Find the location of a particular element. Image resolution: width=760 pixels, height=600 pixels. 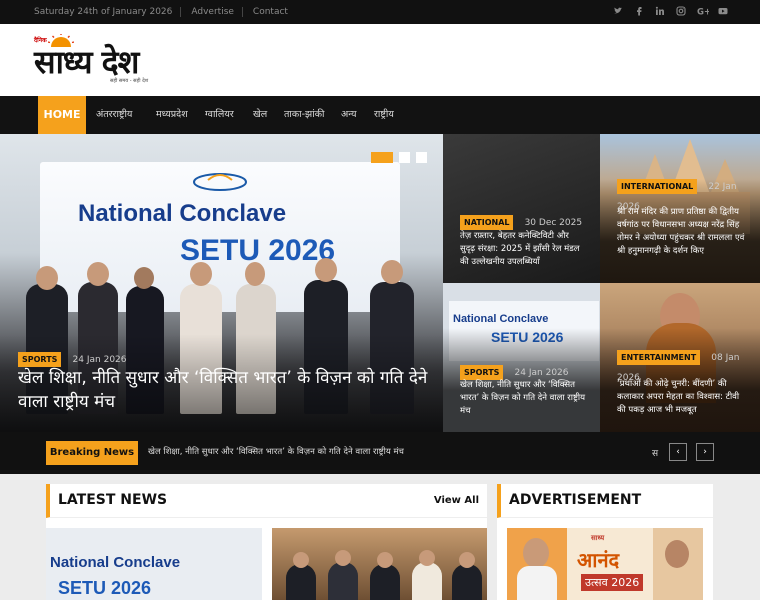

nav-other: अन्य is located at coordinates (349, 115).